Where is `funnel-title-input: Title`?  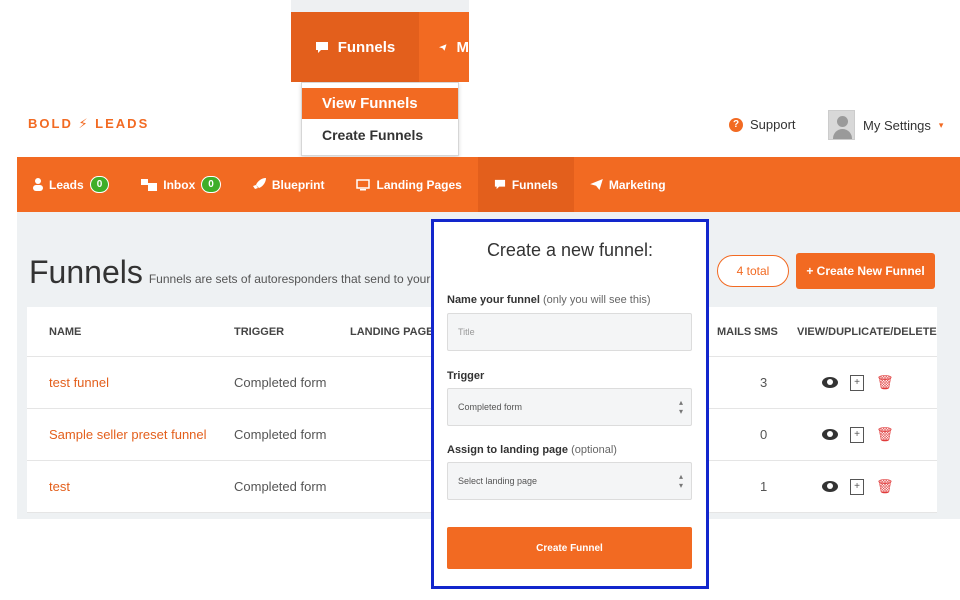 funnel-title-input: Title is located at coordinates (569, 332).